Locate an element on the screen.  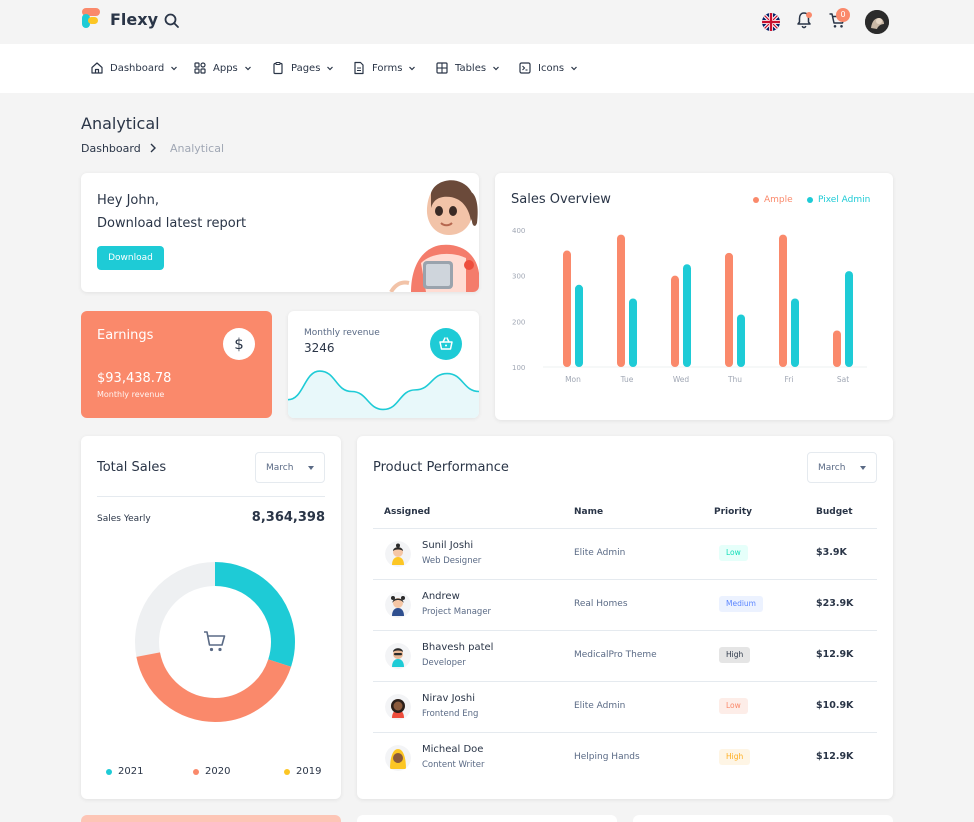
dollar-icon: $ is located at coordinates (239, 344).